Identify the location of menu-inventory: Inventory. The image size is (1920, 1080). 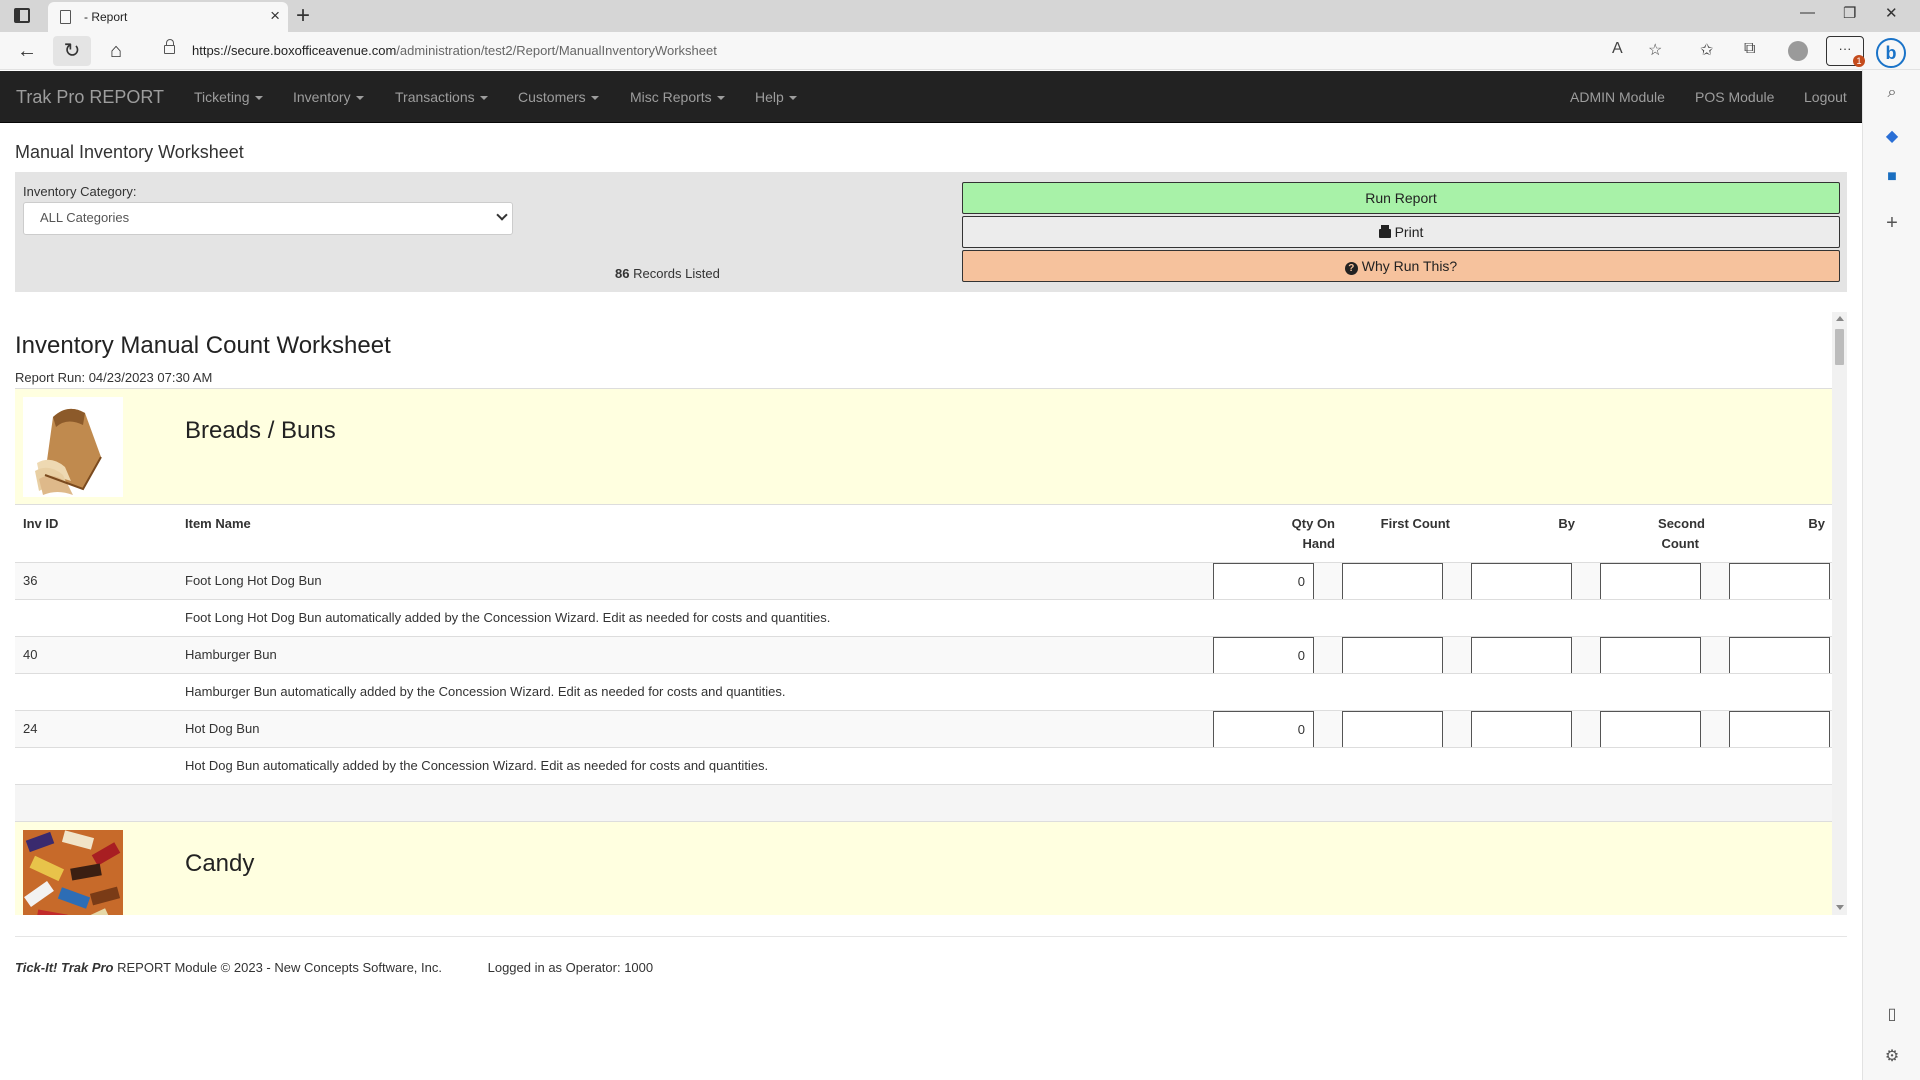
(328, 97).